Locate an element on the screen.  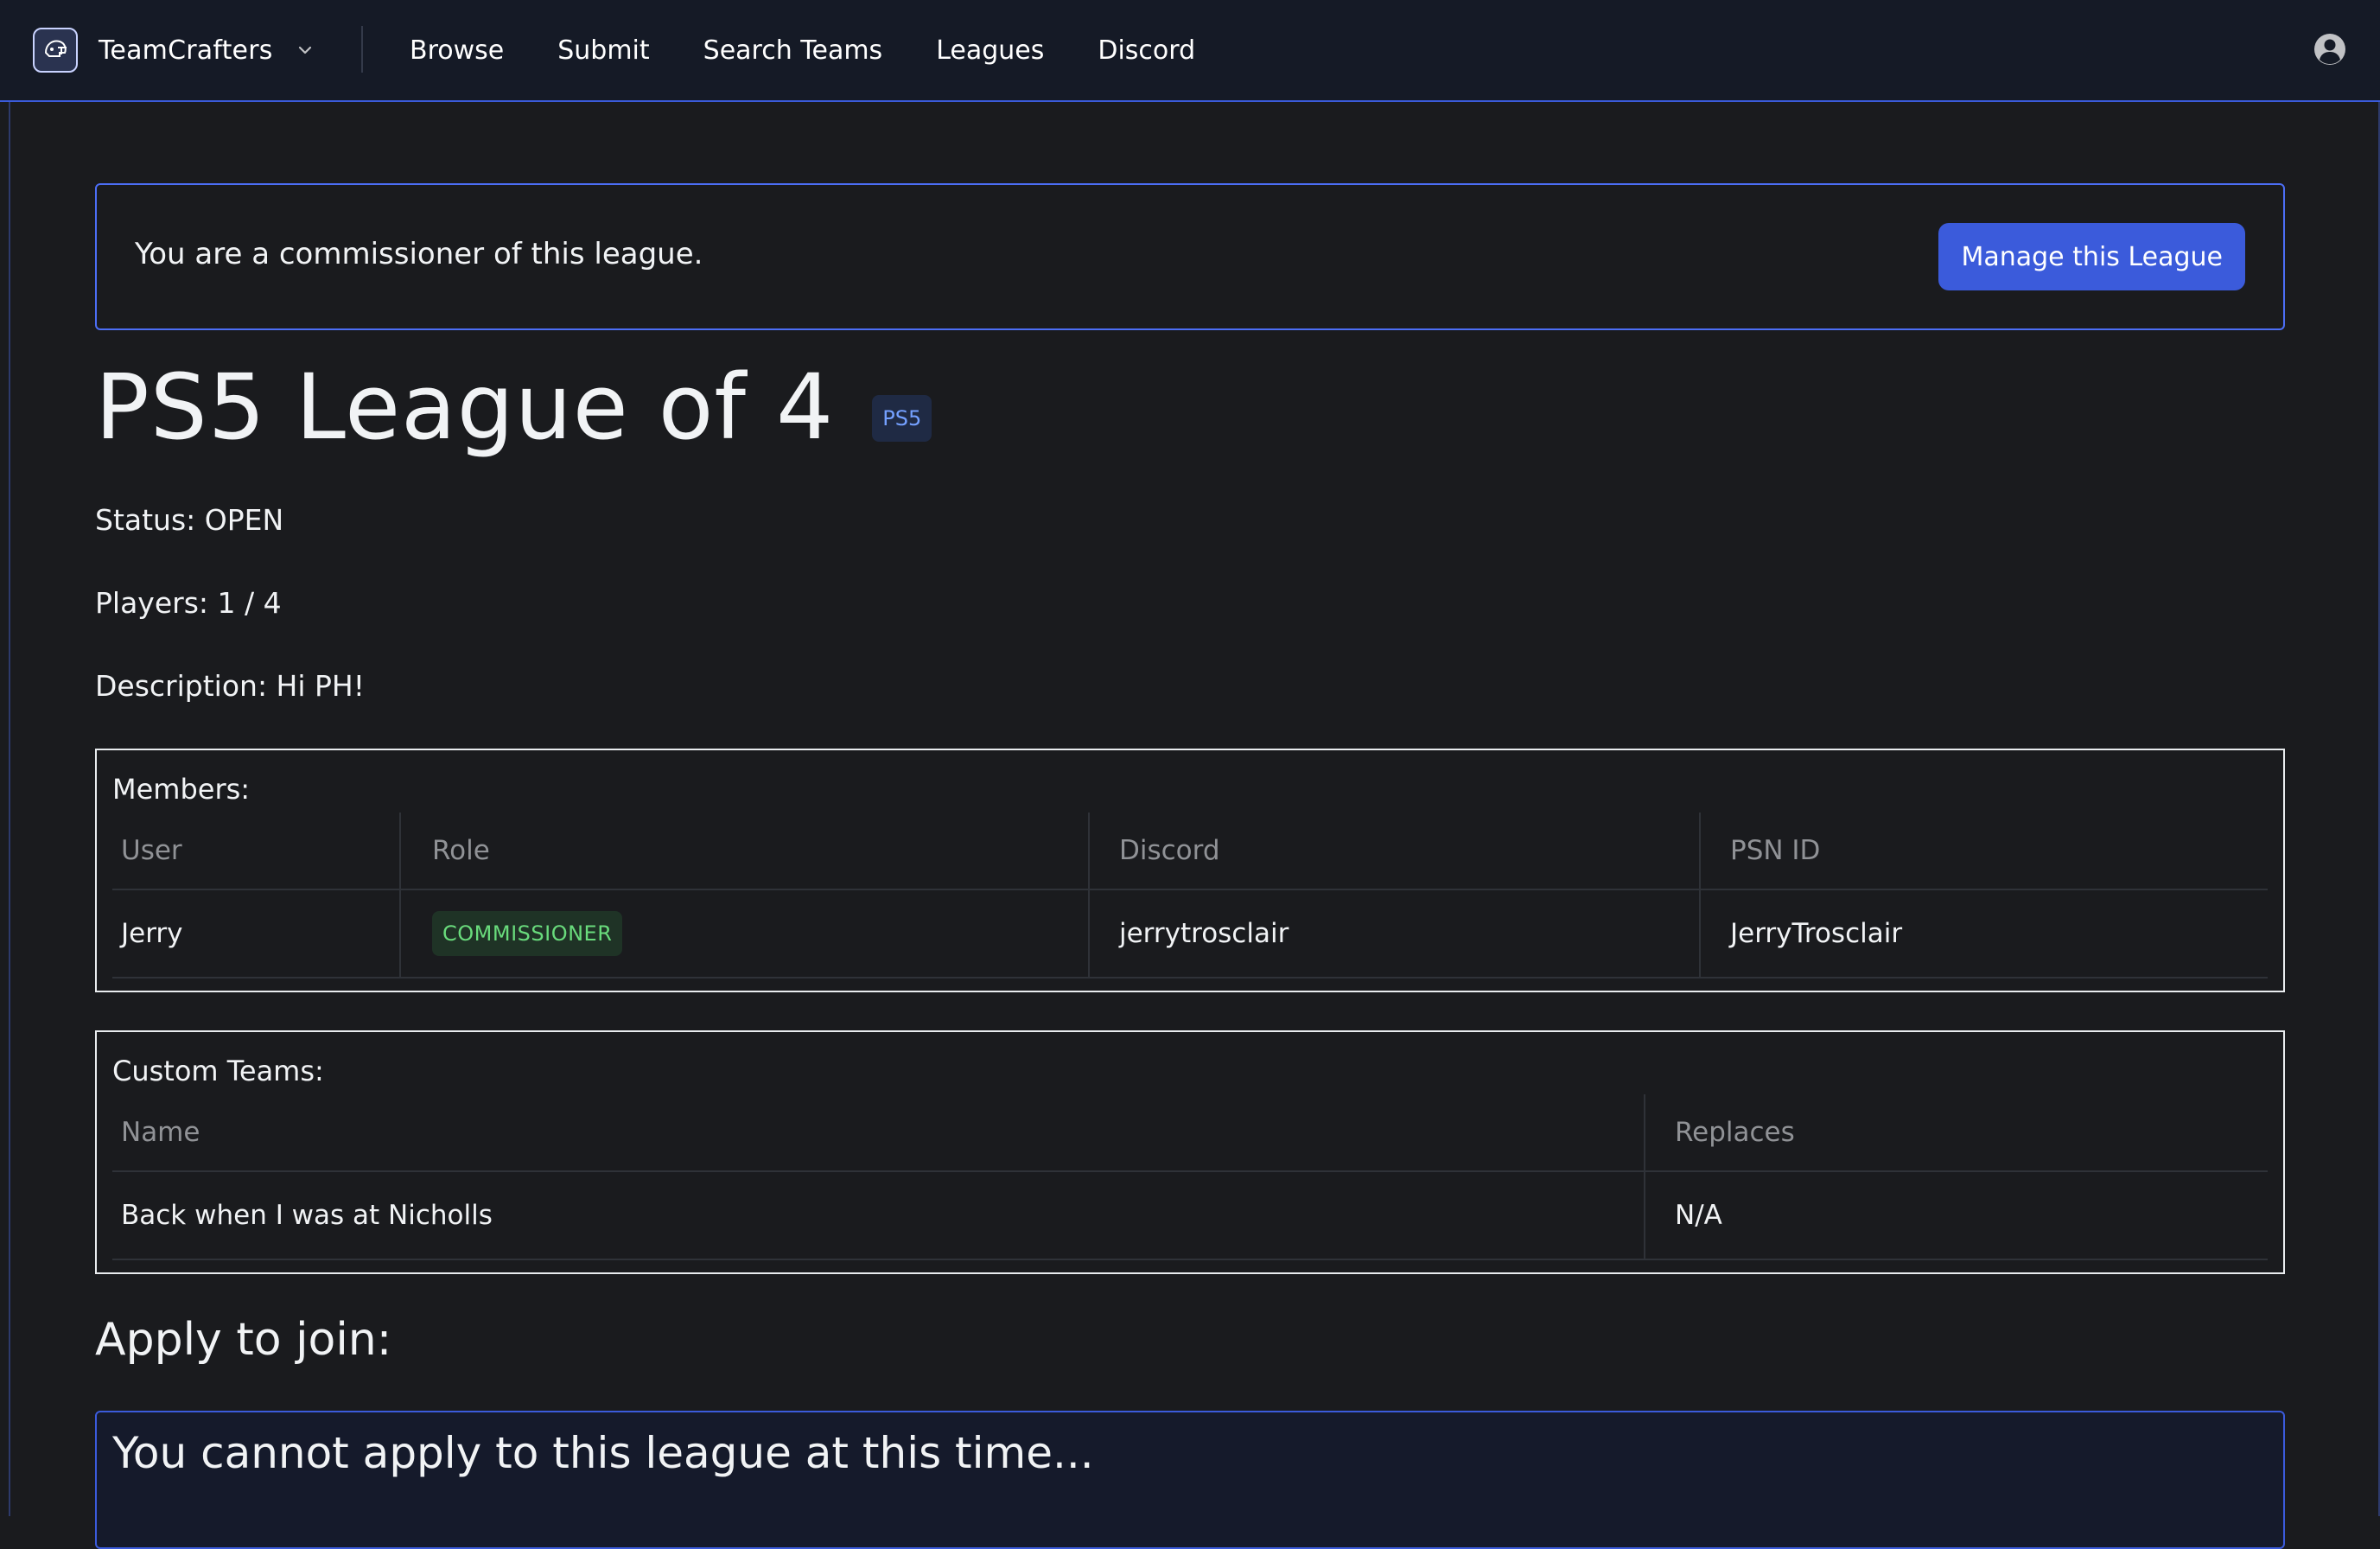
table-row: Back when I was at Nicholls N/A is located at coordinates (1190, 1216).